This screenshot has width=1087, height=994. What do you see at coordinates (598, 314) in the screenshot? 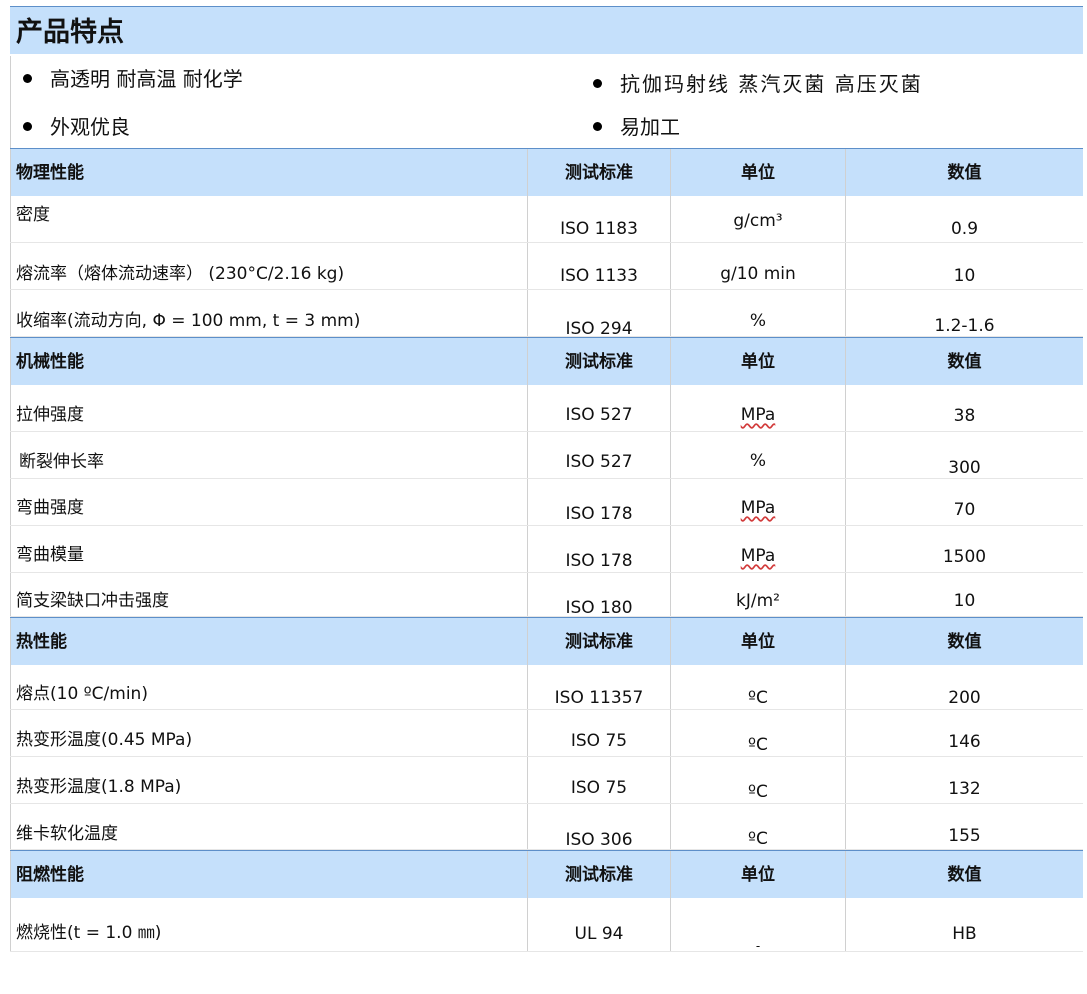
I see `standard-cell: ISO 294` at bounding box center [598, 314].